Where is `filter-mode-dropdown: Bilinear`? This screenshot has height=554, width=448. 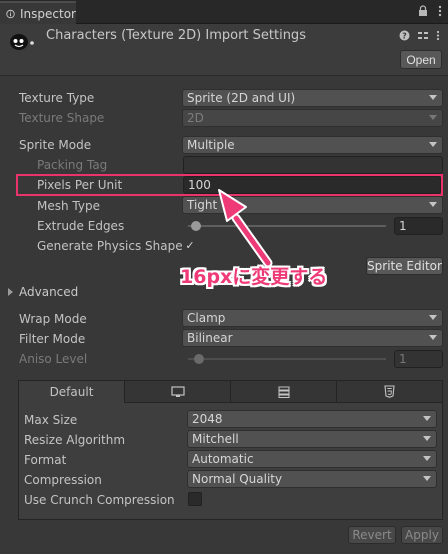
filter-mode-dropdown: Bilinear is located at coordinates (312, 338).